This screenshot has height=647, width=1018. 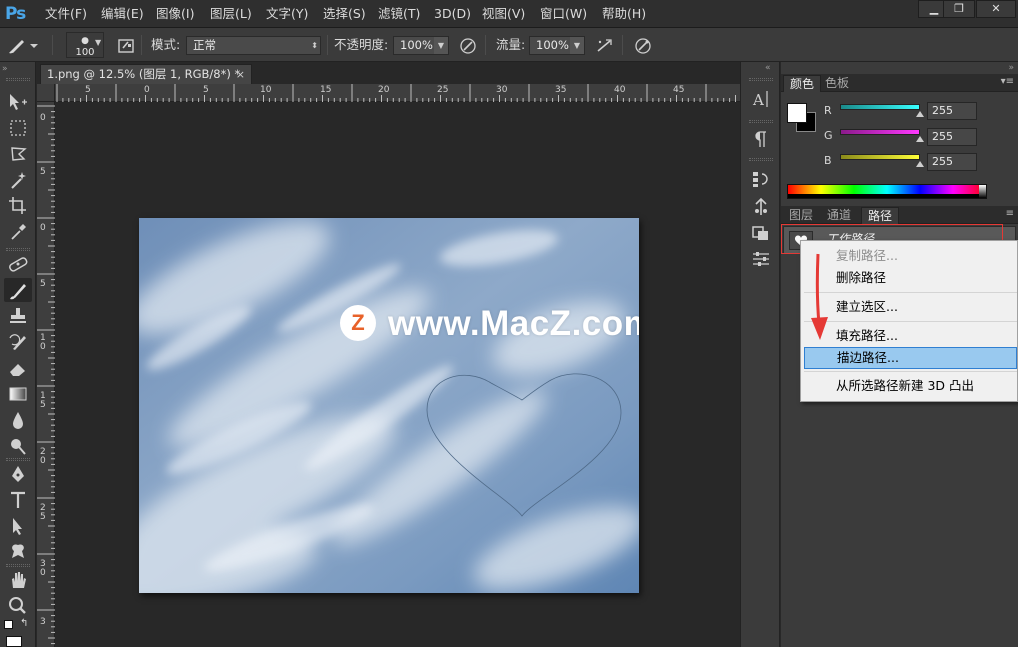 What do you see at coordinates (624, 14) in the screenshot?
I see `menu-help: 帮助(H)` at bounding box center [624, 14].